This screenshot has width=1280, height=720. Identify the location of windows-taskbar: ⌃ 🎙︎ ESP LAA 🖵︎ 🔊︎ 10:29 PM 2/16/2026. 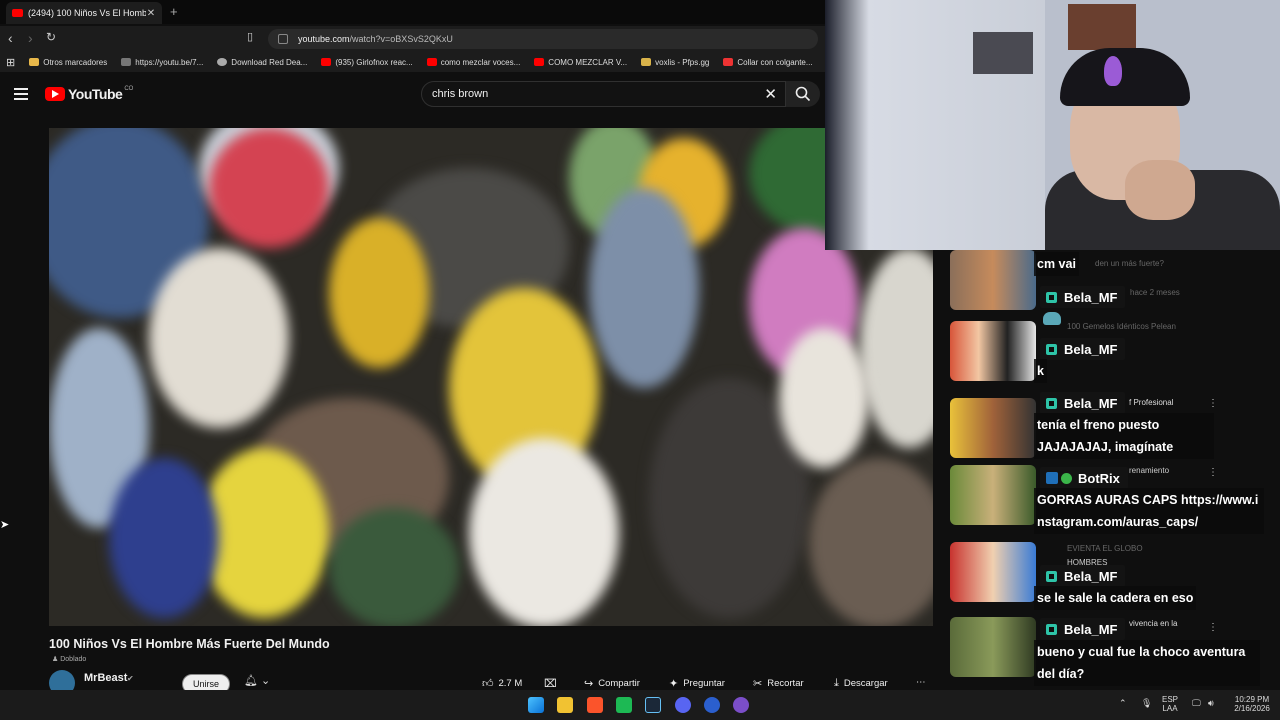
(640, 705).